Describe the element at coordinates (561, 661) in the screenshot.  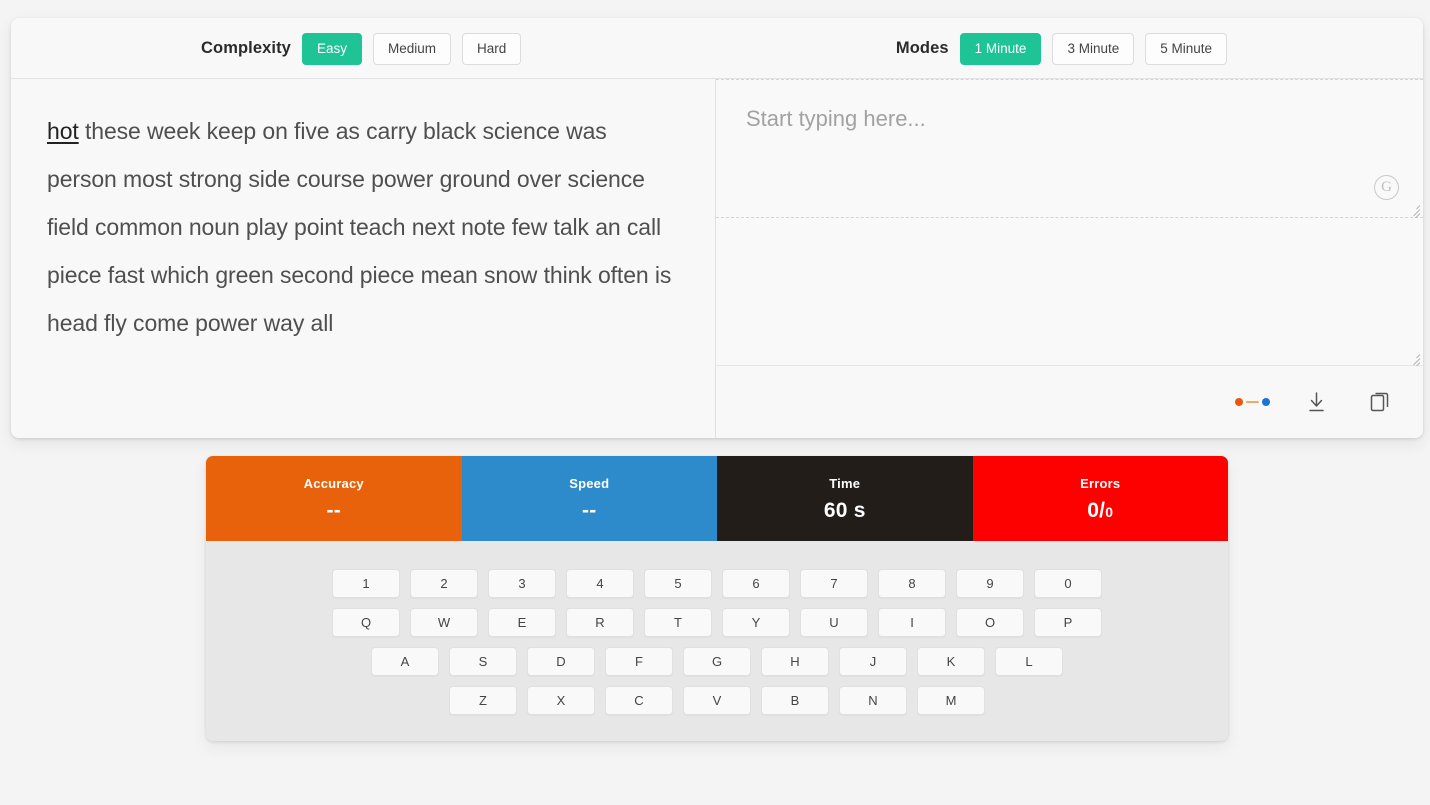
I see `key-d: D` at that location.